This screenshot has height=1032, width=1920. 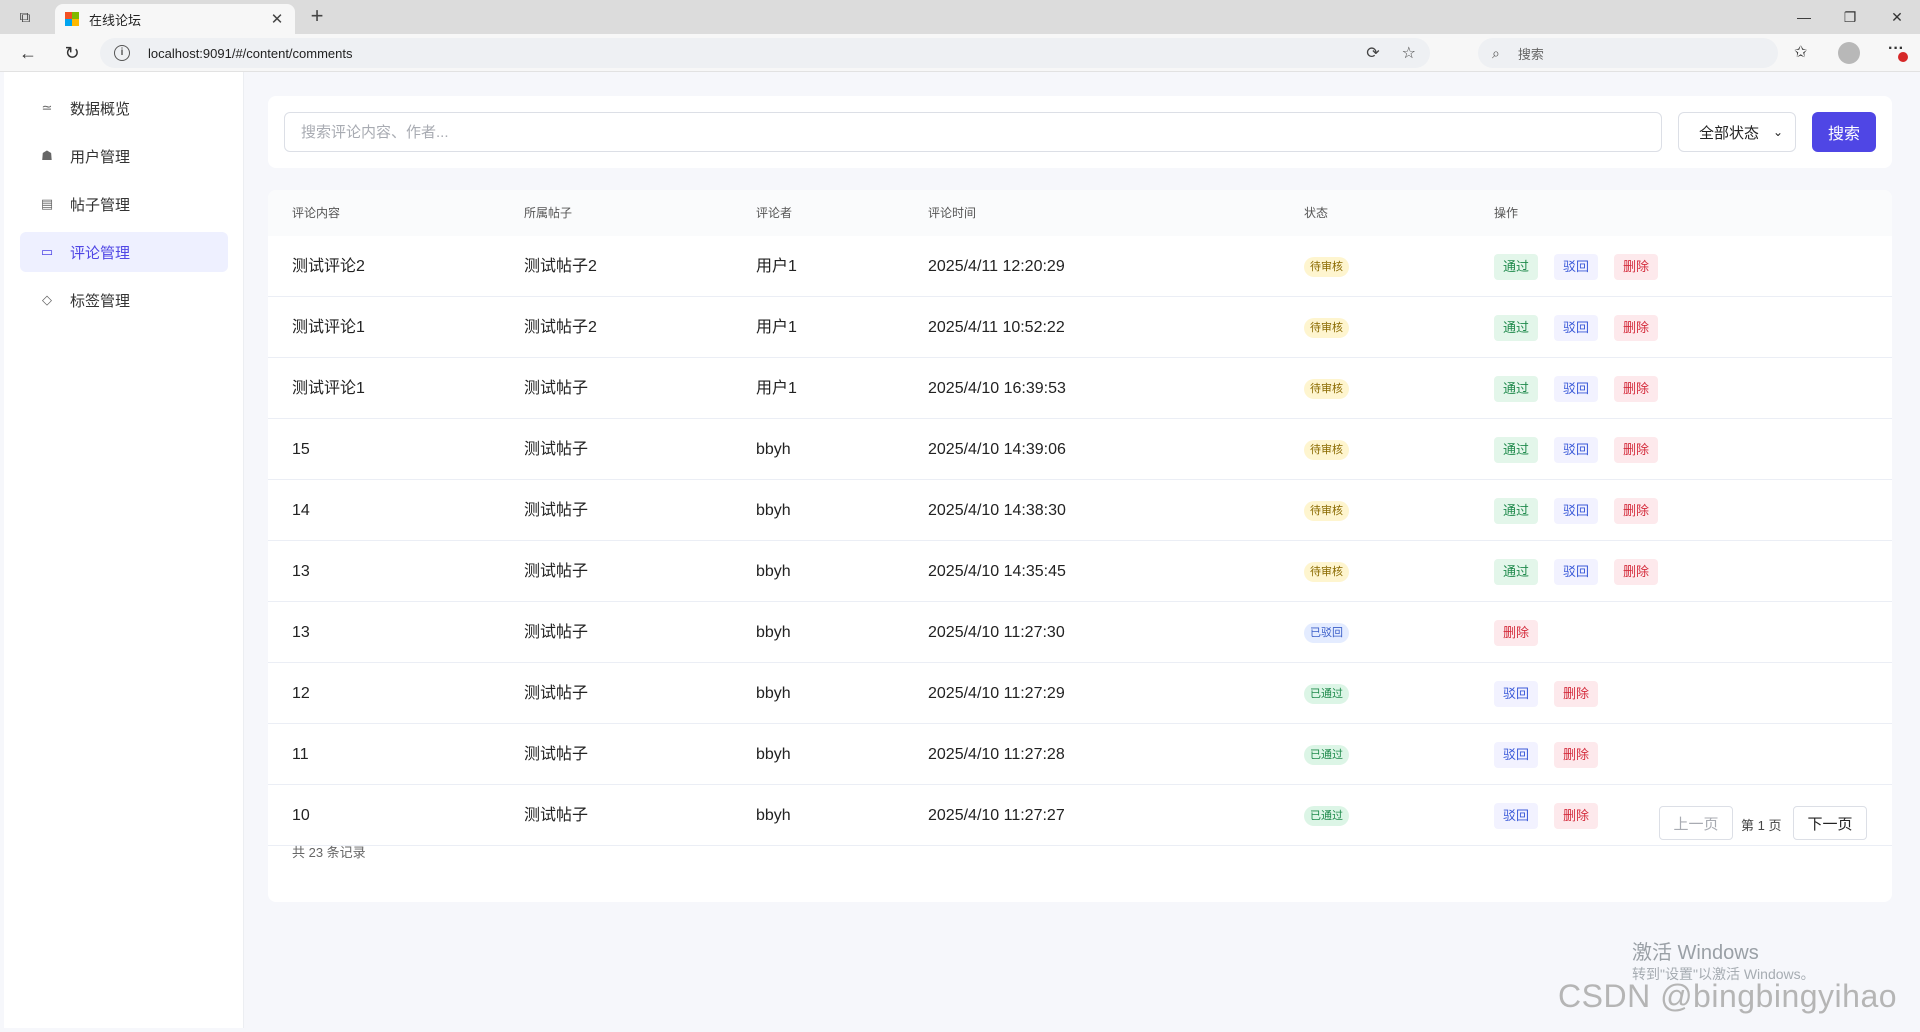 I want to click on table-header: 评论内容 所属帖子 评论者 评论时间 状态 操作, so click(x=1080, y=213).